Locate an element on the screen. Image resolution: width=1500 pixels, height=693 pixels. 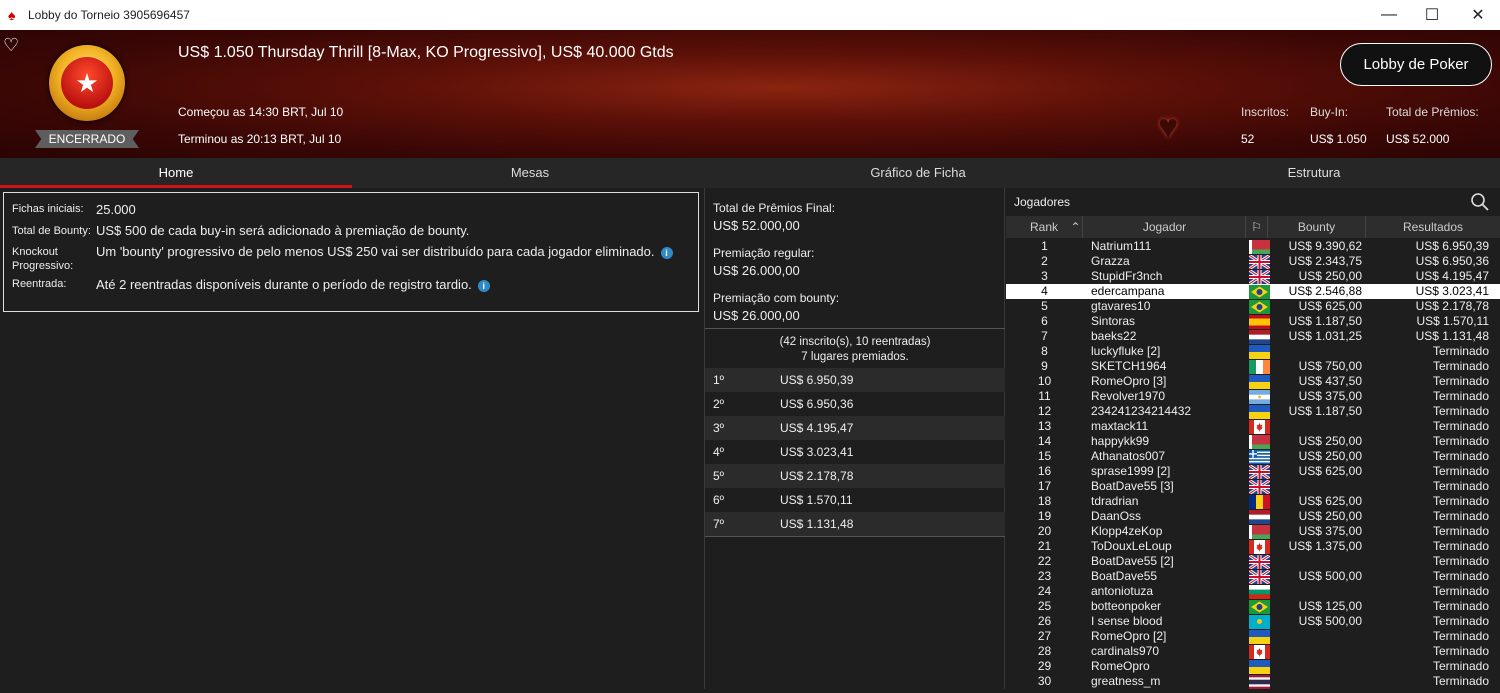
tab-bar: Home Mesas Gráfico de Ficha Estrutura is located at coordinates (750, 173).